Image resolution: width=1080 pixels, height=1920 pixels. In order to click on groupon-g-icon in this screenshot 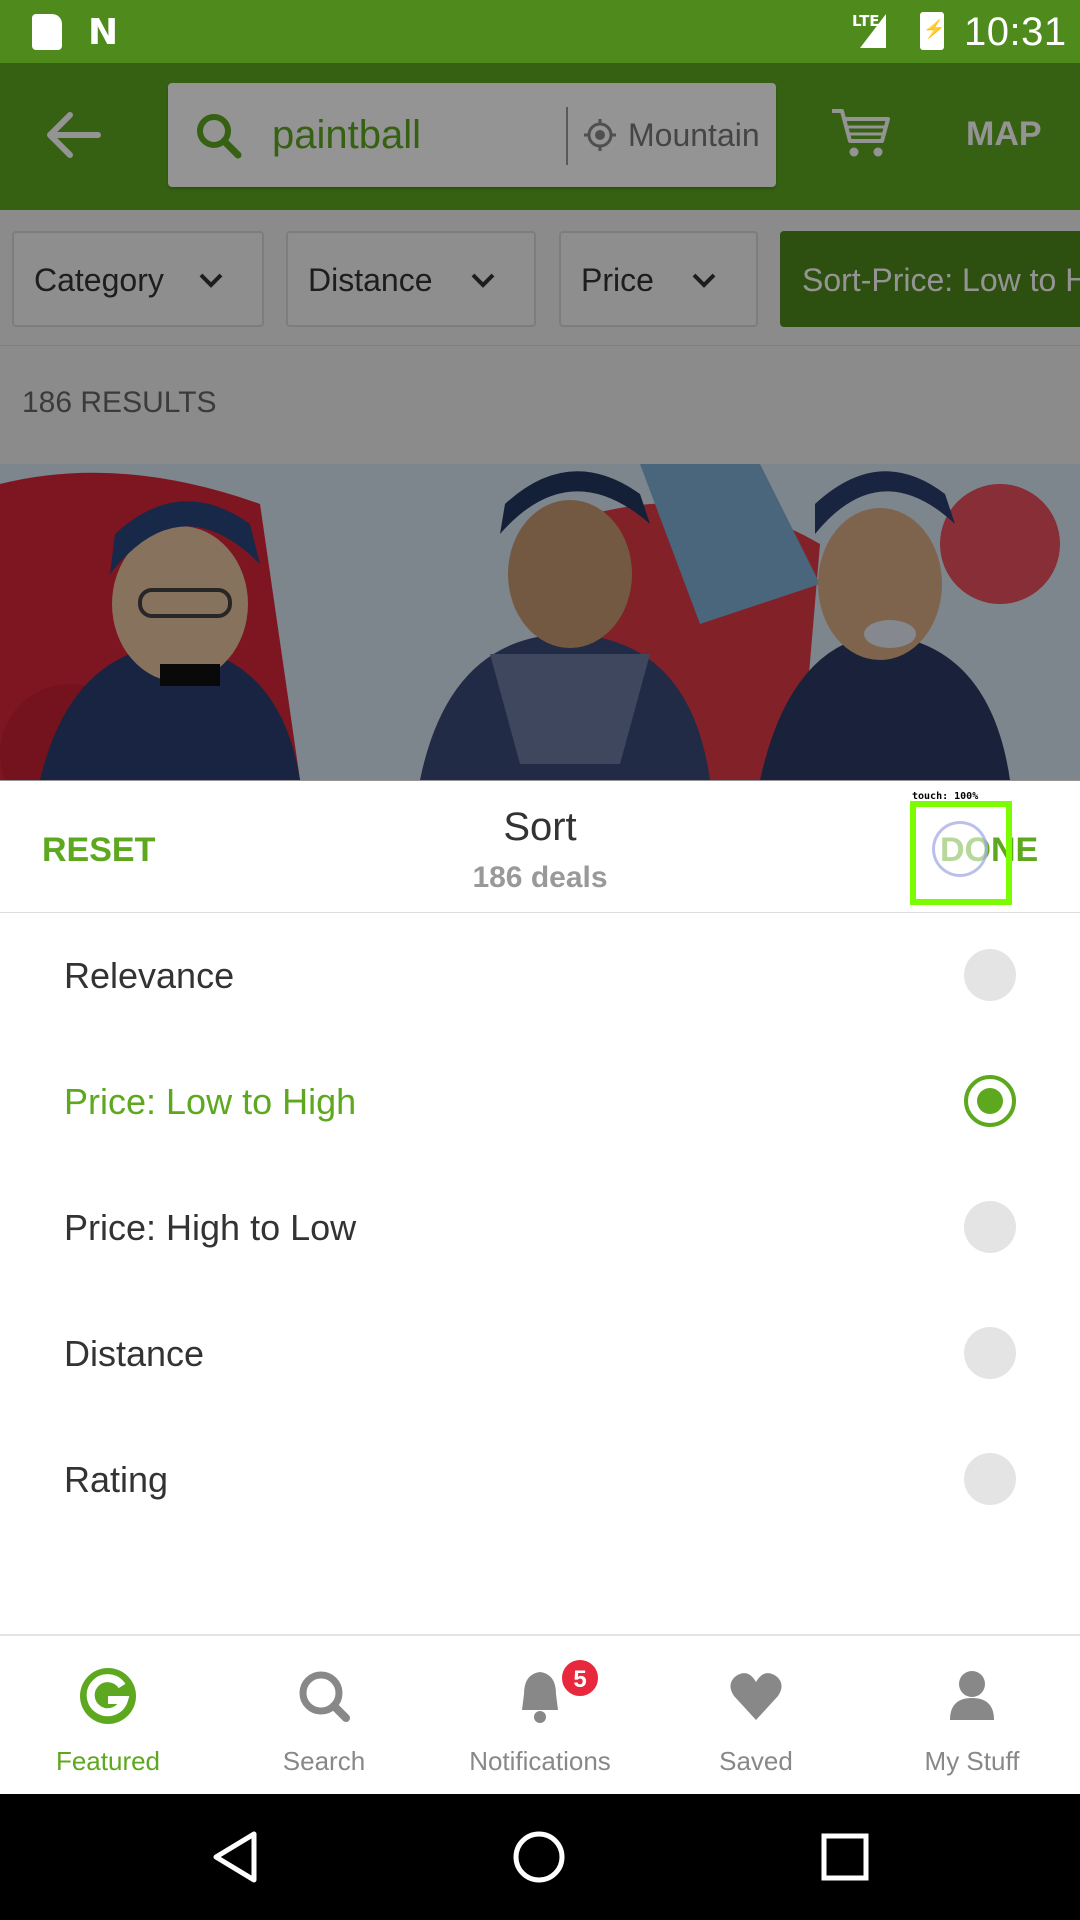, I will do `click(108, 1696)`.